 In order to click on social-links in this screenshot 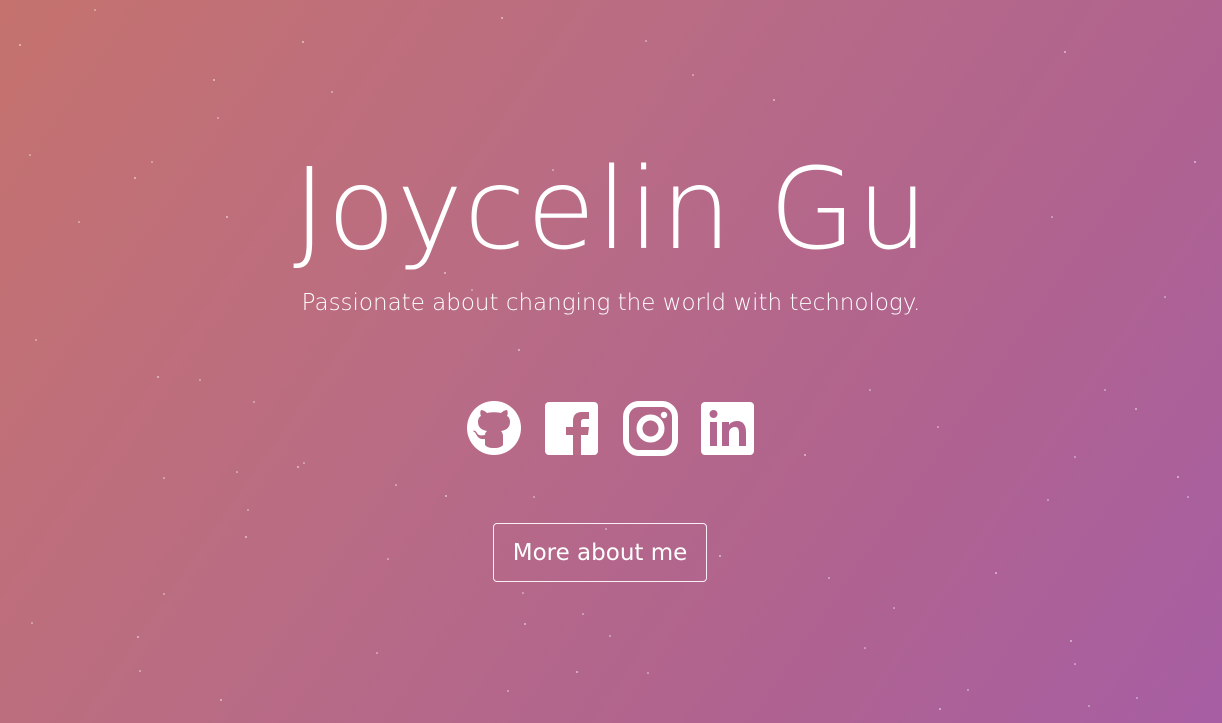, I will do `click(611, 428)`.